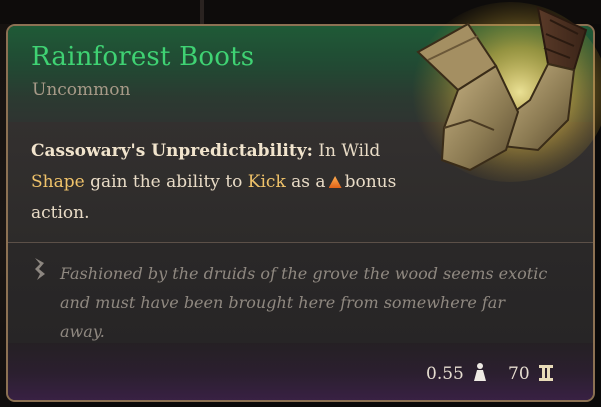 Image resolution: width=601 pixels, height=407 pixels. What do you see at coordinates (81, 90) in the screenshot?
I see `item-rarity: Uncommon` at bounding box center [81, 90].